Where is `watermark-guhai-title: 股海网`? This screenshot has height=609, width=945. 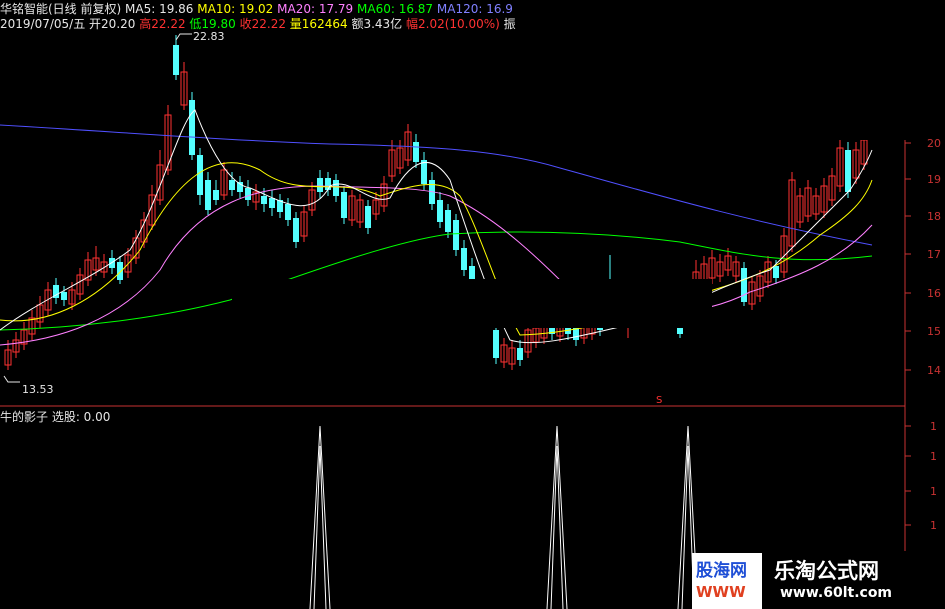
watermark-guhai-title: 股海网 is located at coordinates (721, 571).